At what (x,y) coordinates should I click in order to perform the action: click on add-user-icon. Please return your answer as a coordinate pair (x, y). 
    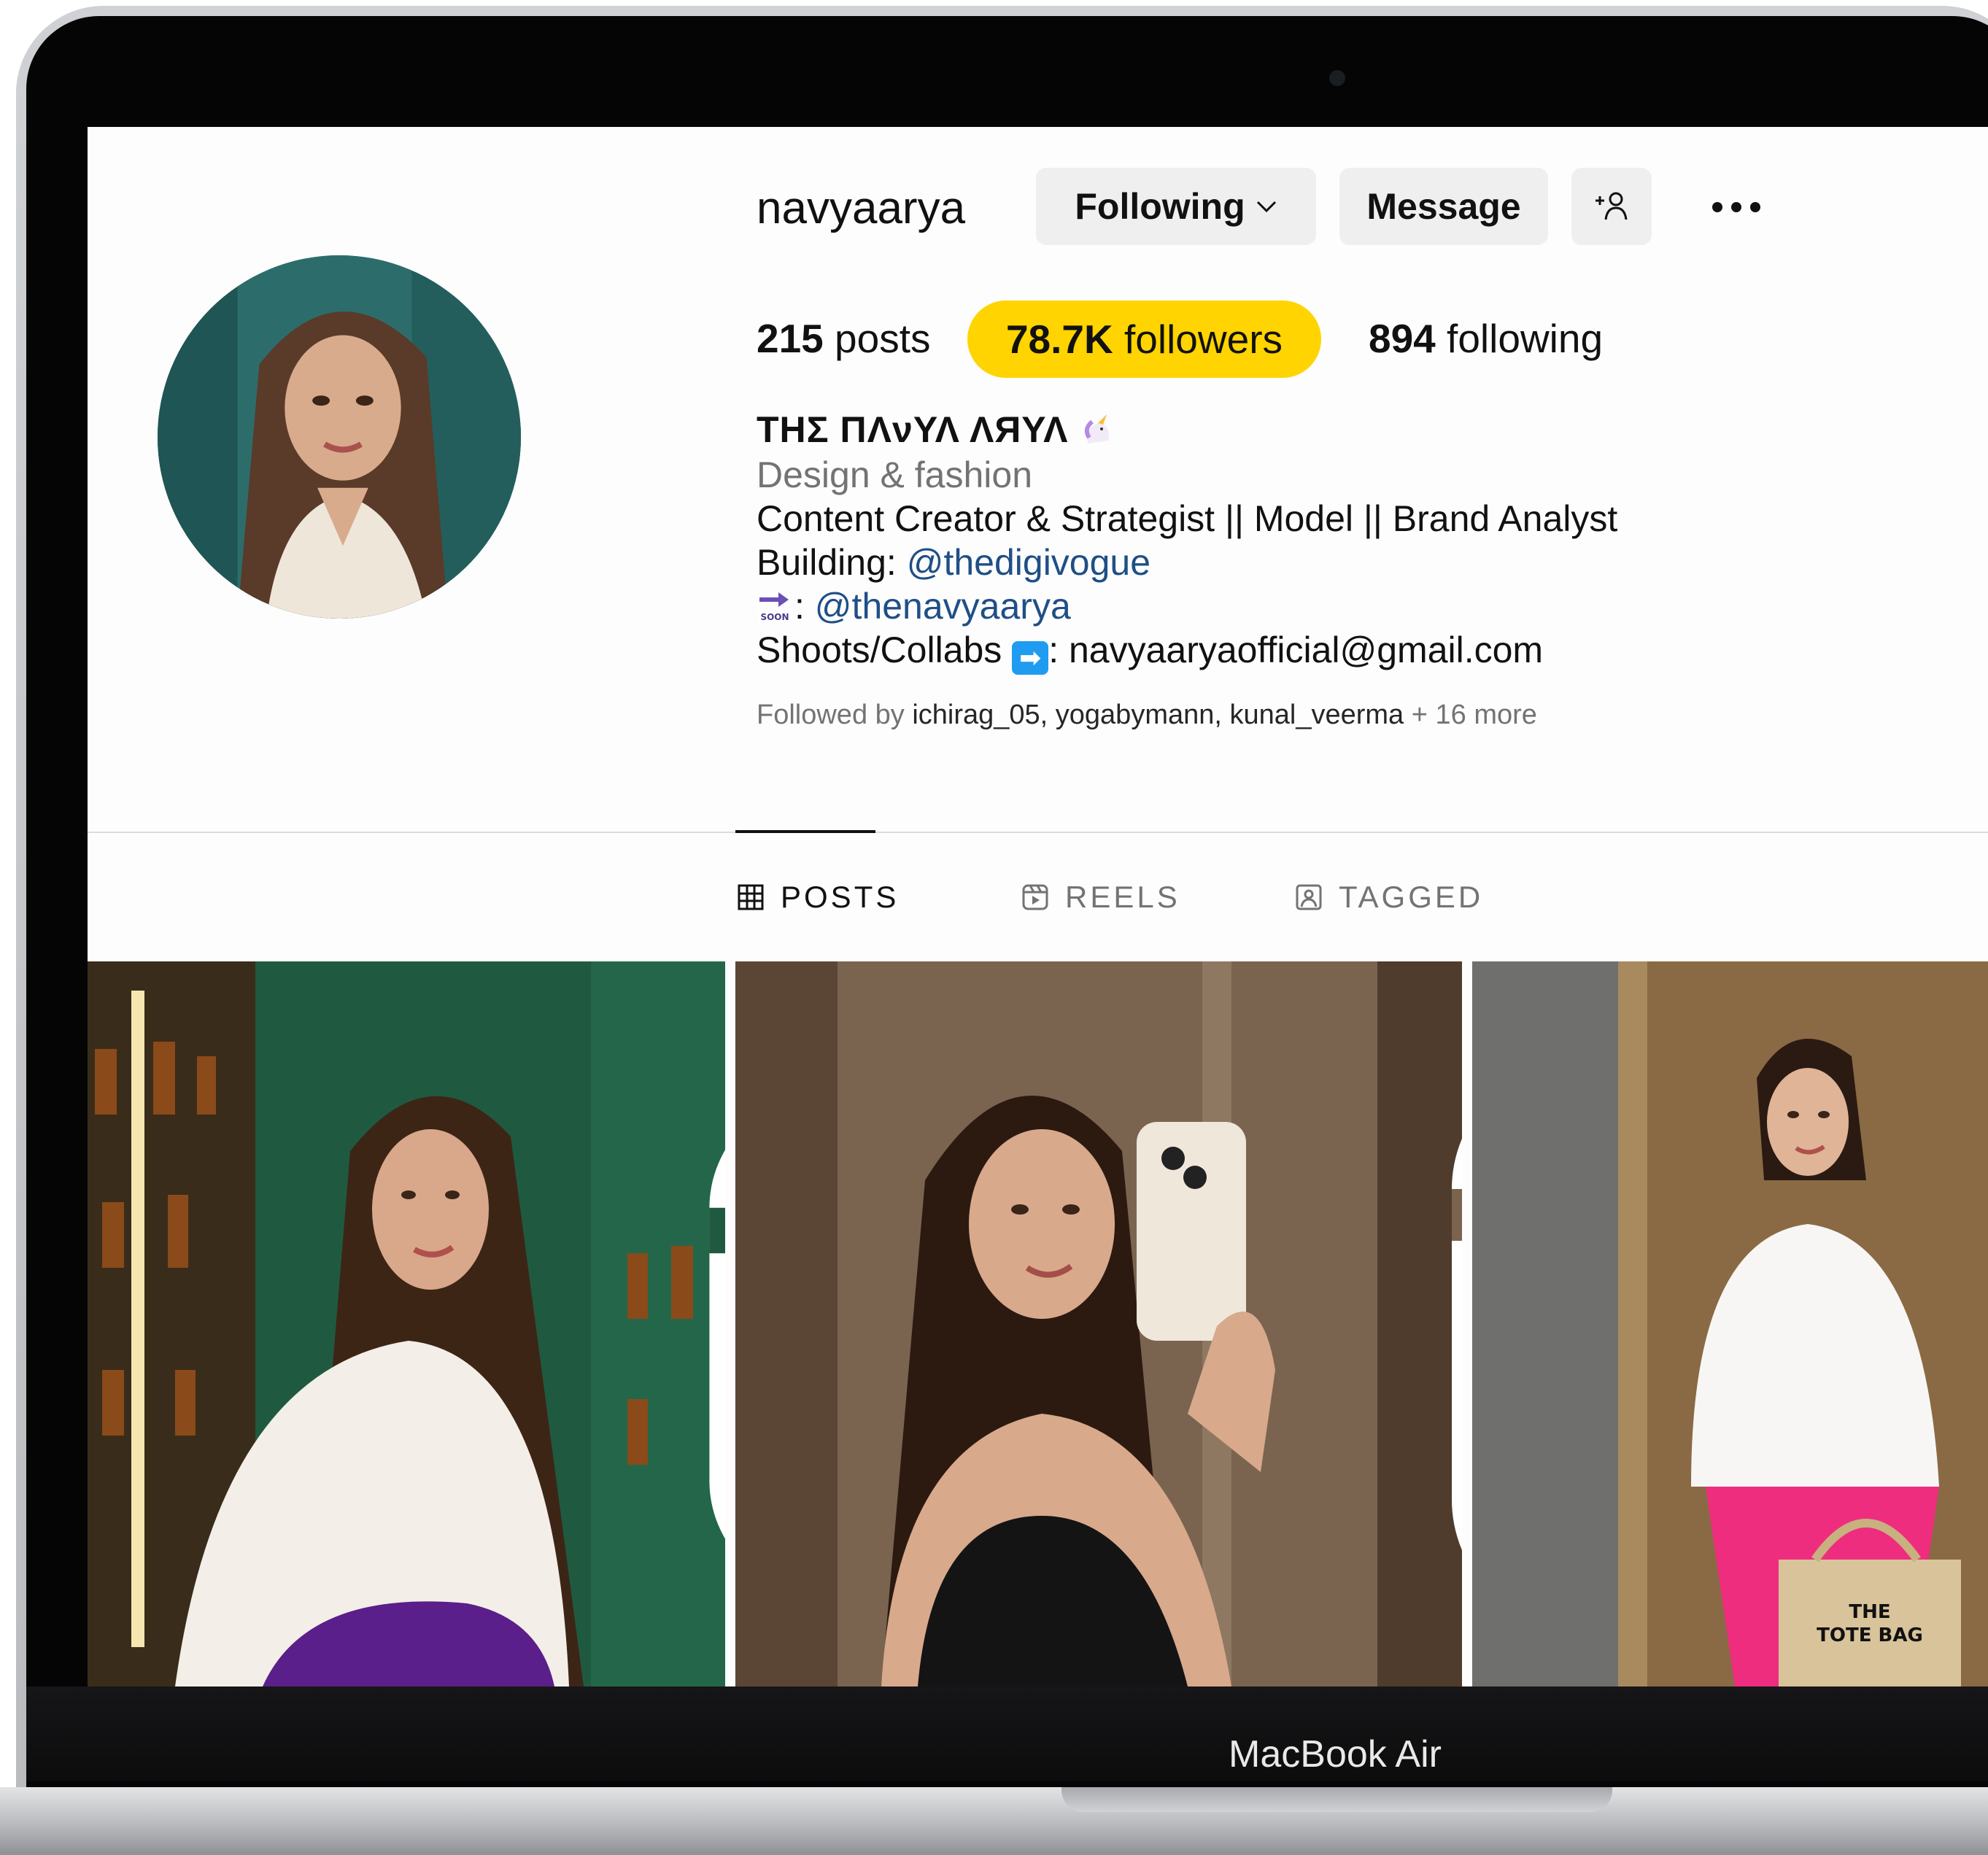
    Looking at the image, I should click on (1612, 206).